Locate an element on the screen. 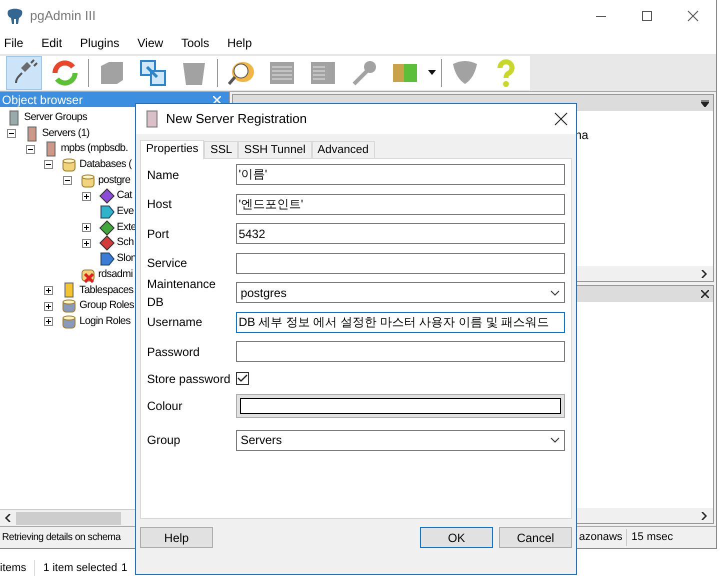 Image resolution: width=720 pixels, height=576 pixels. window-title: pgAdmin III is located at coordinates (63, 16).